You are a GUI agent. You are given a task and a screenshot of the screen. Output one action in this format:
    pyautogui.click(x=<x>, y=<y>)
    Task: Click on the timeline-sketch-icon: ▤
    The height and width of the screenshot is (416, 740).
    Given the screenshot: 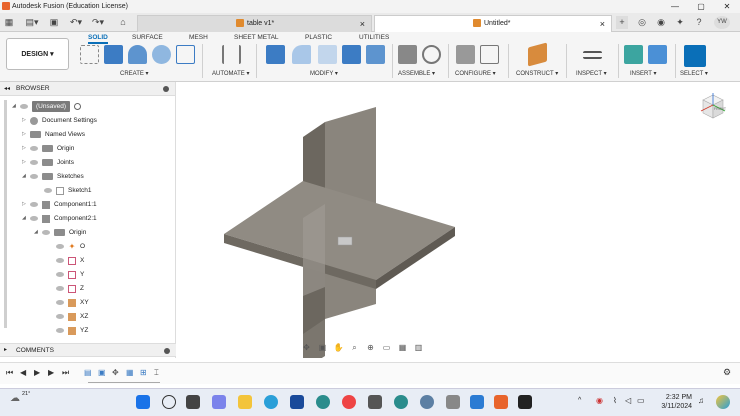 What is the action you would take?
    pyautogui.click(x=88, y=372)
    